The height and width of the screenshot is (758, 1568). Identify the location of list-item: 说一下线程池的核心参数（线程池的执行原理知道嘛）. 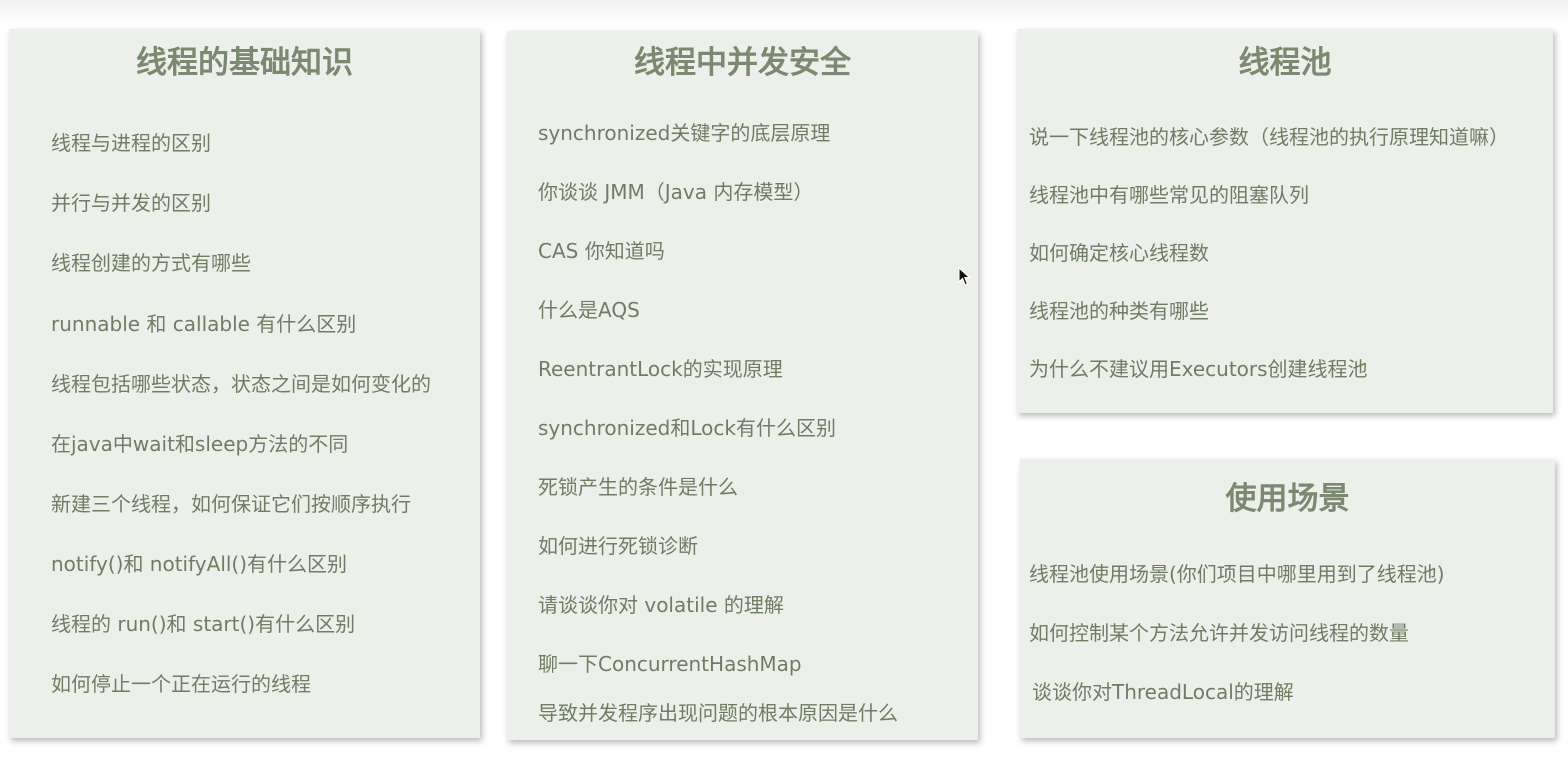
(1269, 137).